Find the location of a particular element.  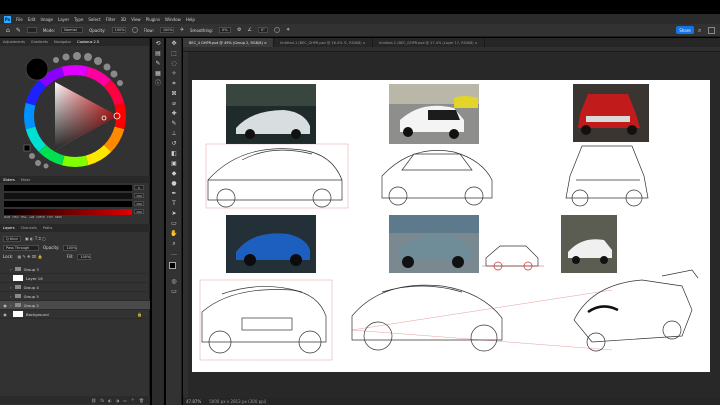

new-layer-icon: ＋ is located at coordinates (133, 400).